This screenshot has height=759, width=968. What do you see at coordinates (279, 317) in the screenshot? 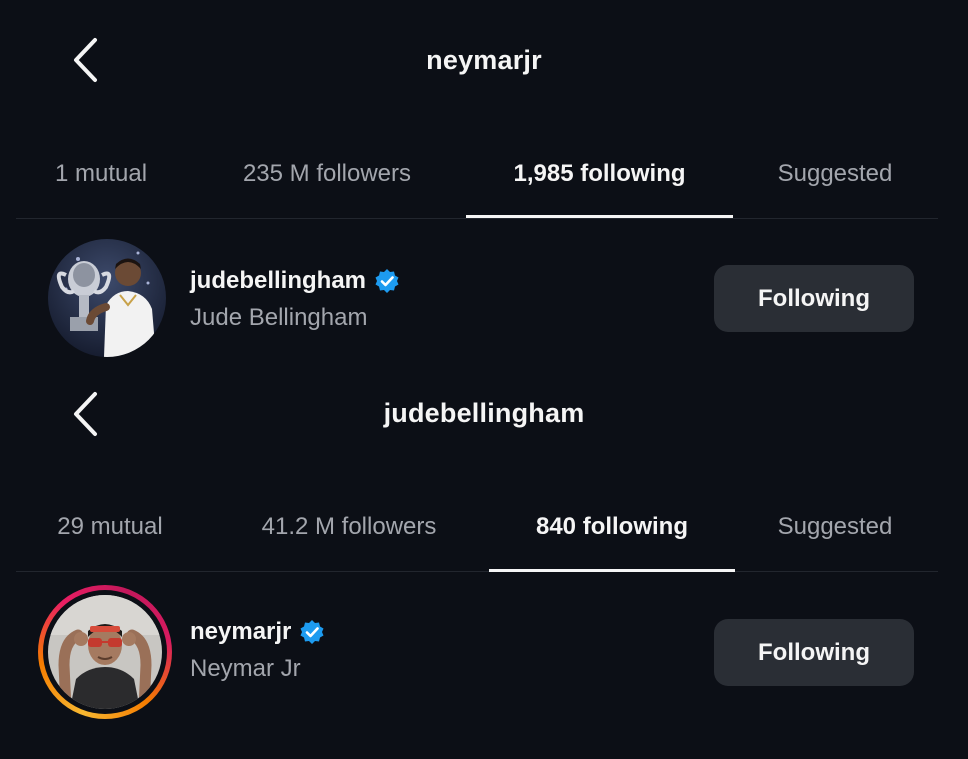
I see `full-name: Jude Bellingham` at bounding box center [279, 317].